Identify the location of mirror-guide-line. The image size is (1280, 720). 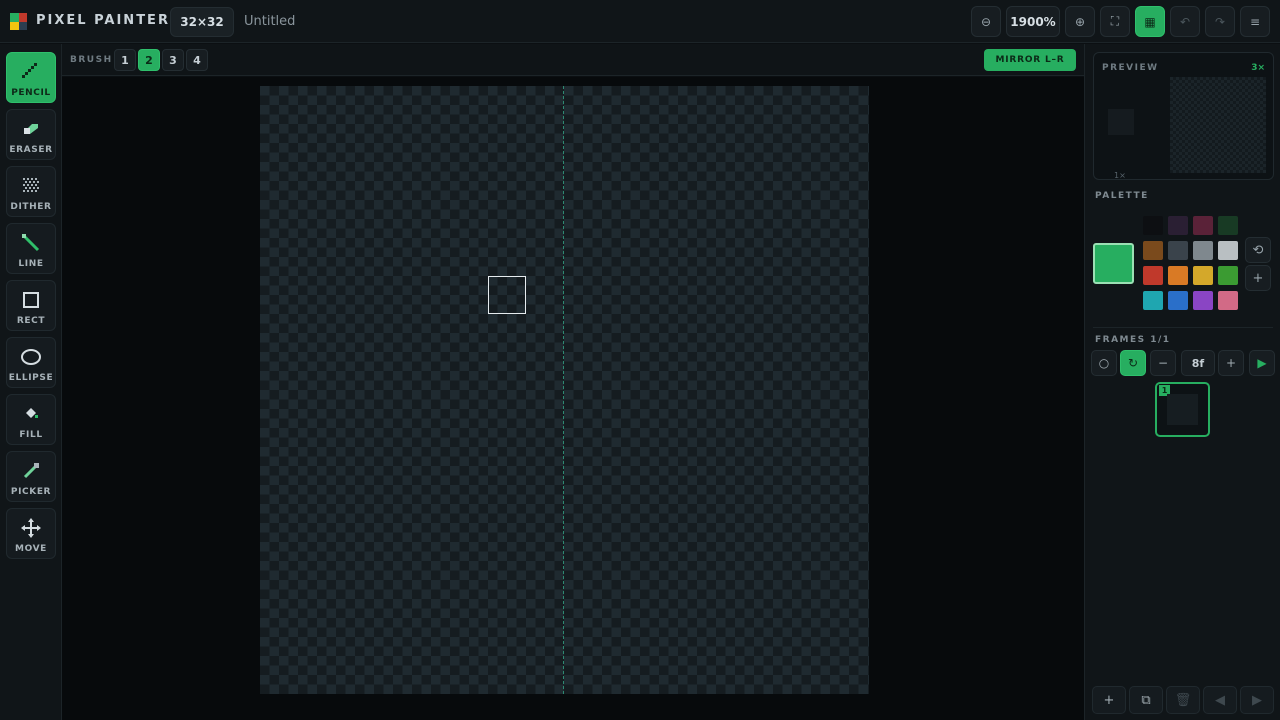
(563, 390).